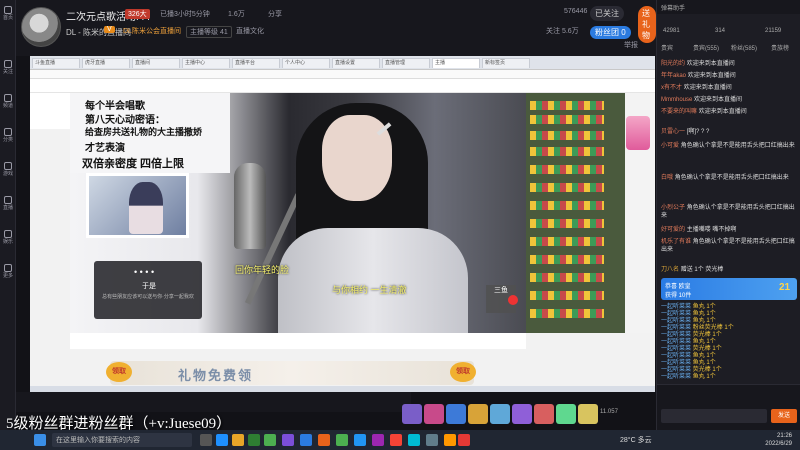  I want to click on streamer-level-tag: 主播等级 41, so click(209, 32).